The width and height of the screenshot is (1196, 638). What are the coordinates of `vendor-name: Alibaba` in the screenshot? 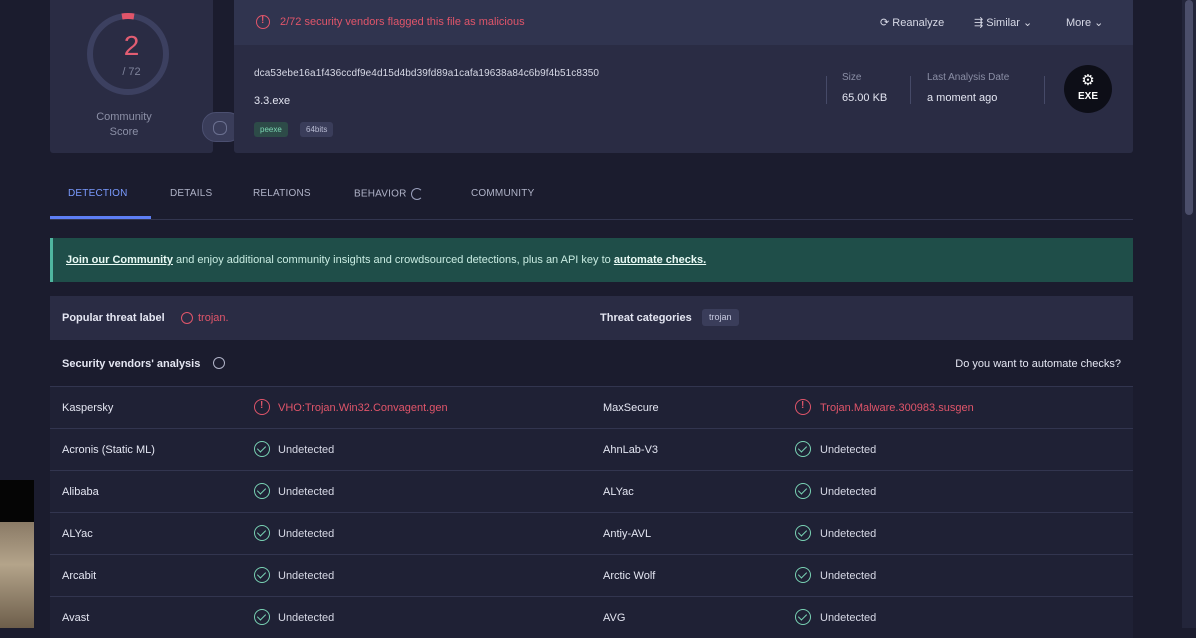 It's located at (80, 492).